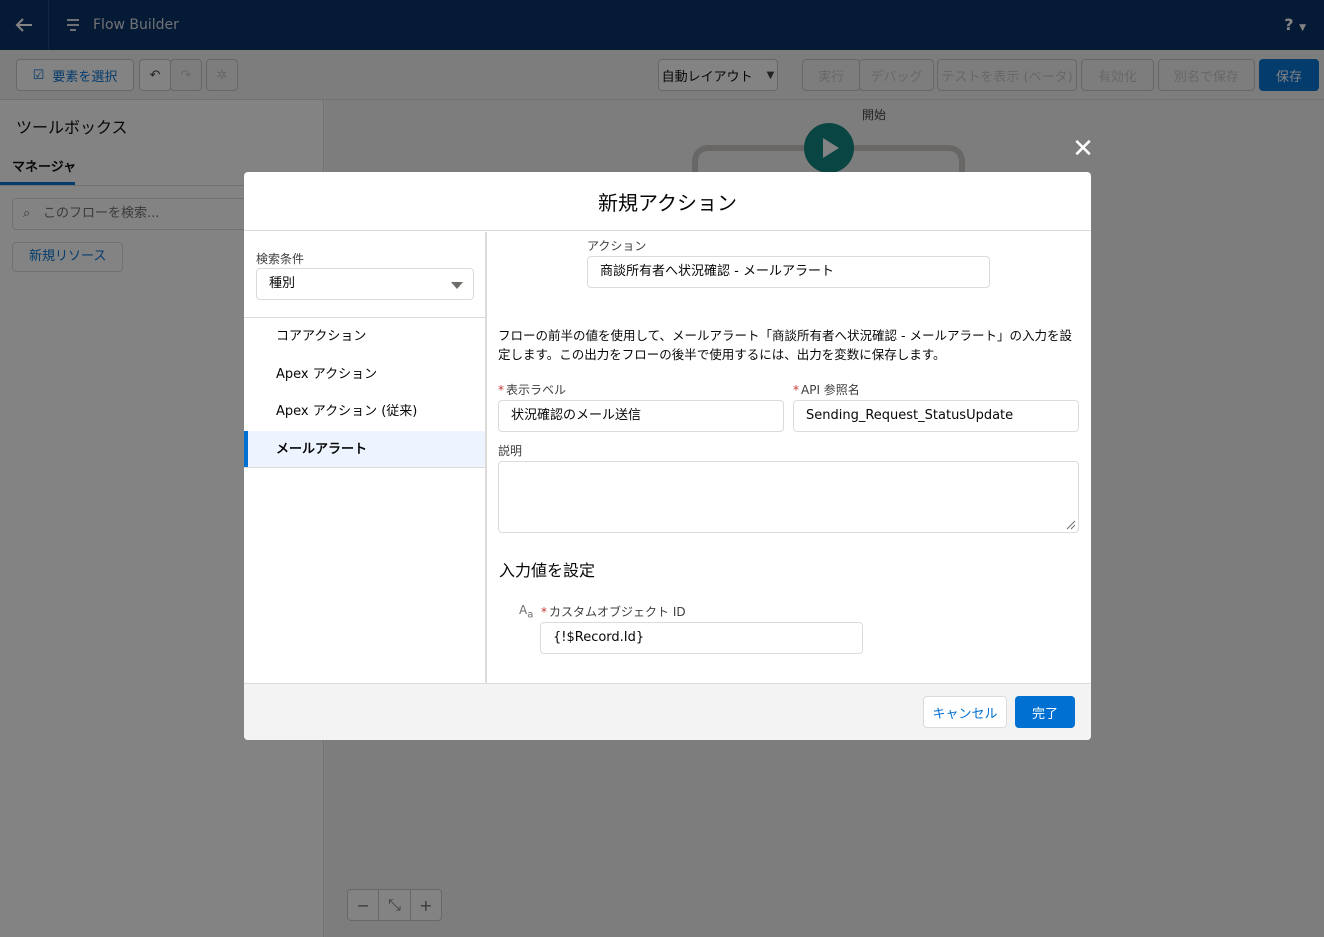  Describe the element at coordinates (641, 416) in the screenshot. I see `display-label-input: 状況確認のメール送信` at that location.